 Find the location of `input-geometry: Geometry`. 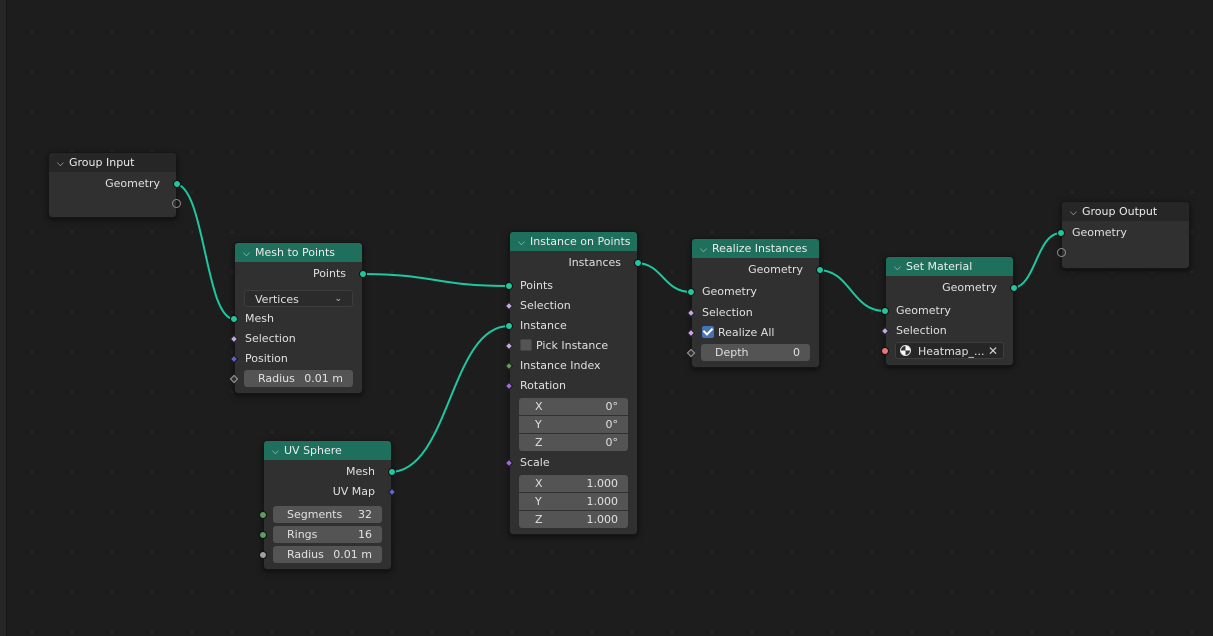

input-geometry: Geometry is located at coordinates (947, 311).